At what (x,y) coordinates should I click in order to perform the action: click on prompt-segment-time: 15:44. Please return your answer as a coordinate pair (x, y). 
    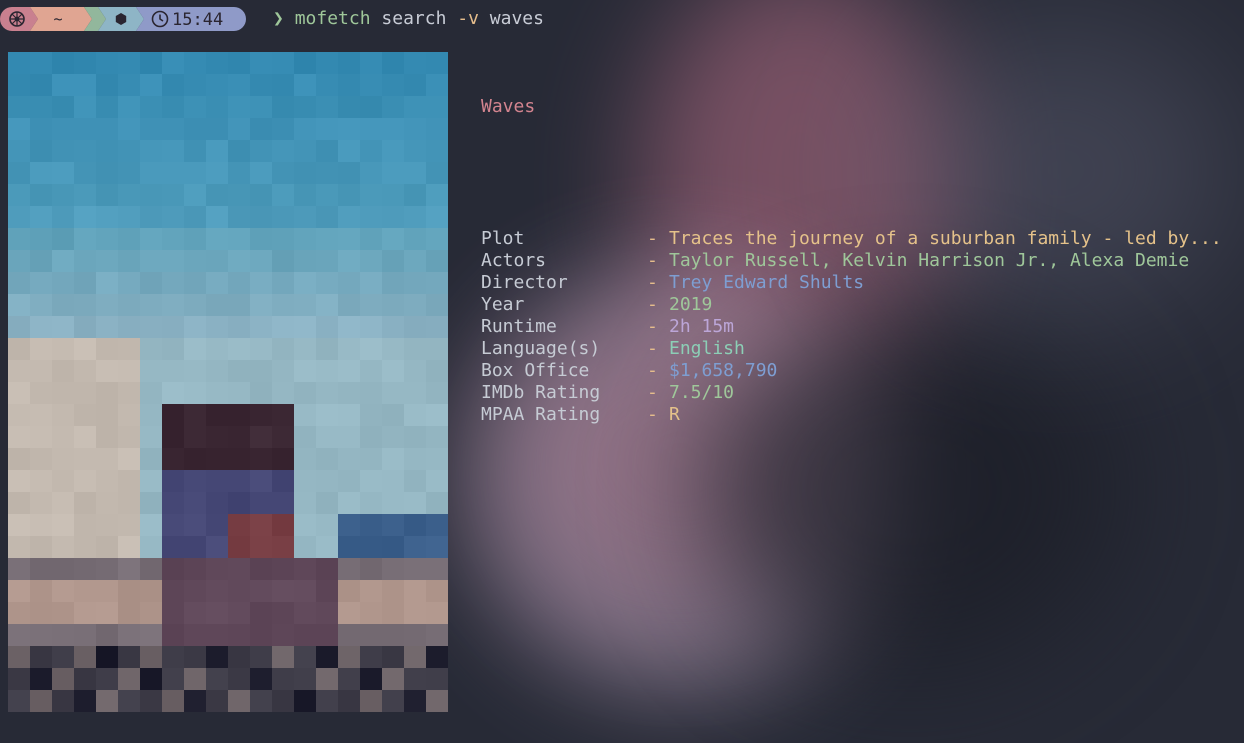
    Looking at the image, I should click on (191, 19).